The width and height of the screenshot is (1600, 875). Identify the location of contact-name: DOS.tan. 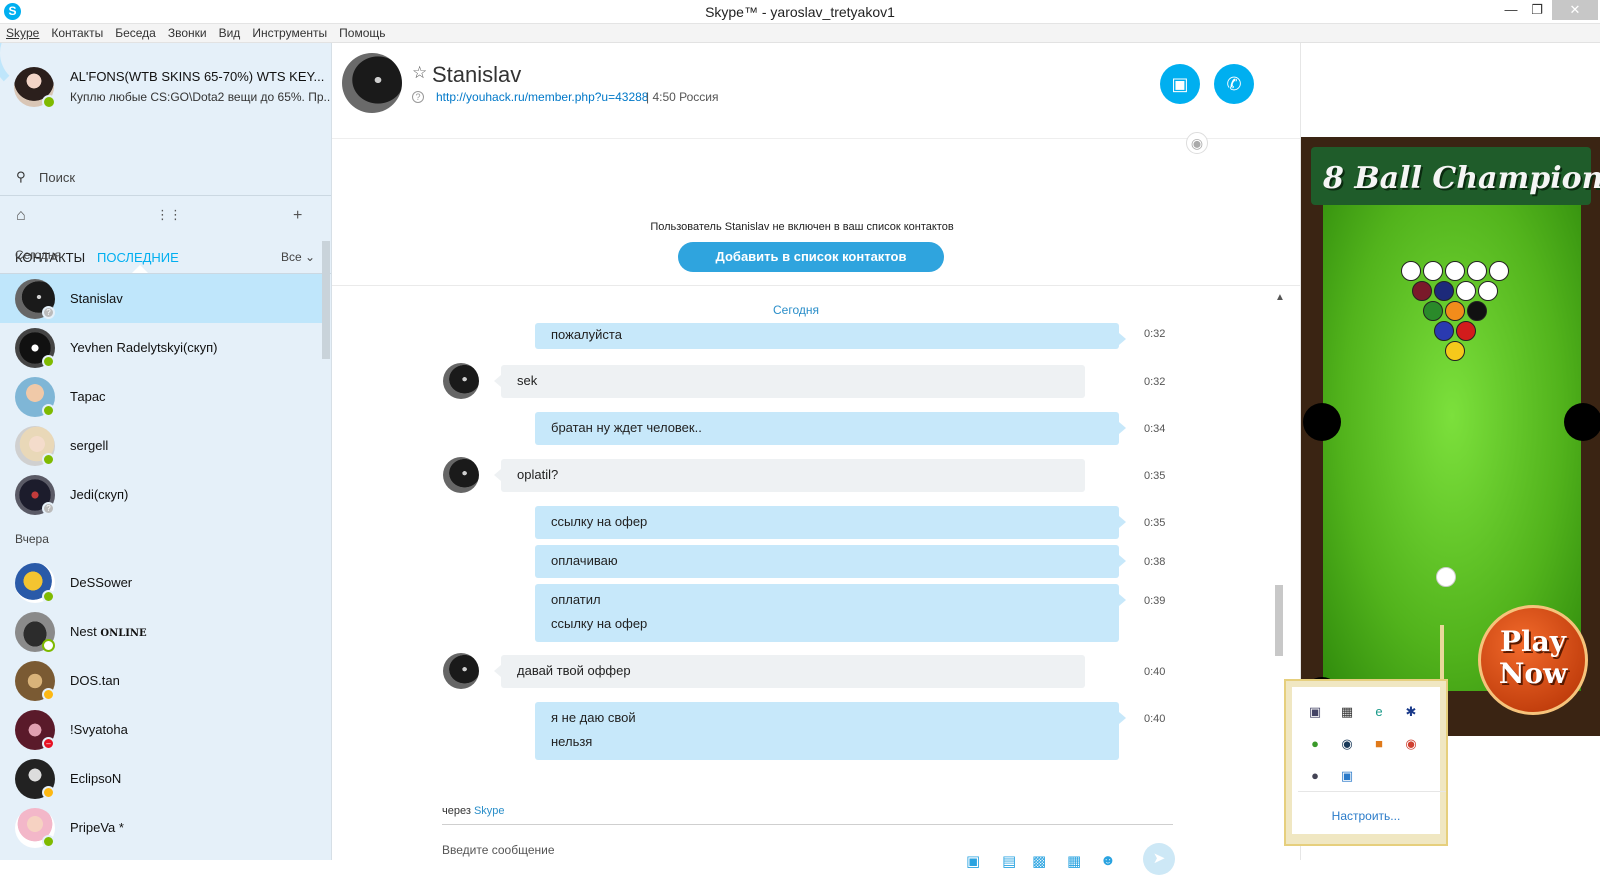
(95, 680).